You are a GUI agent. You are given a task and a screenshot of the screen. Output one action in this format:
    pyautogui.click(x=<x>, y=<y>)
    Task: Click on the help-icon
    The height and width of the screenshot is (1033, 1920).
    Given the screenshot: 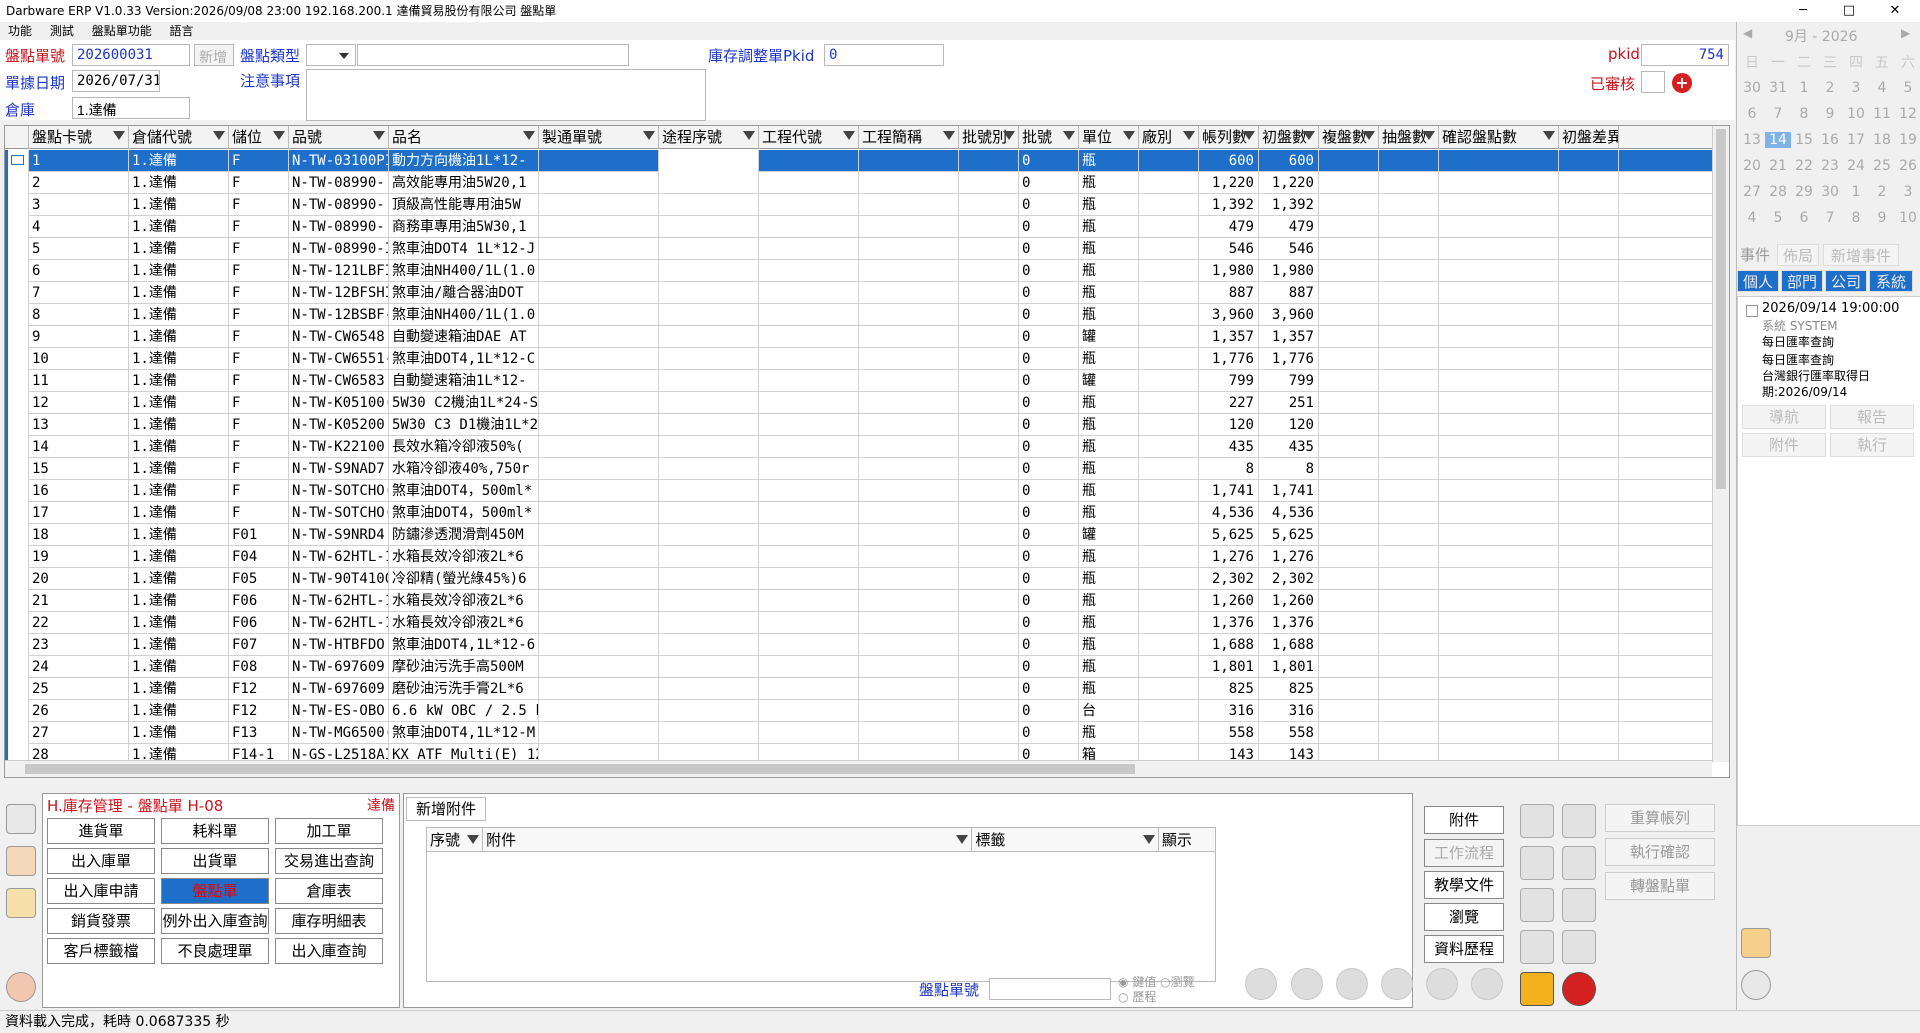 What is the action you would take?
    pyautogui.click(x=1487, y=984)
    